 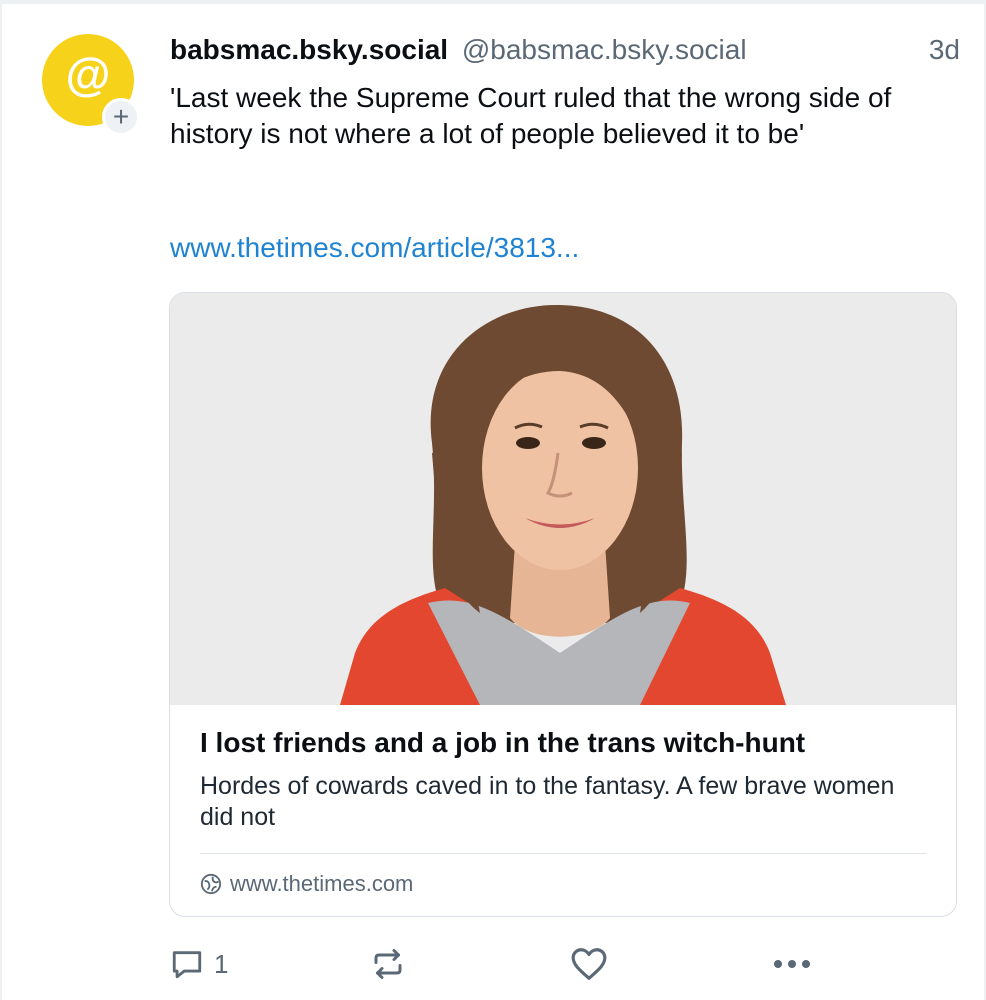 I want to click on user-handle: @babsmac.bsky.social, so click(x=604, y=49).